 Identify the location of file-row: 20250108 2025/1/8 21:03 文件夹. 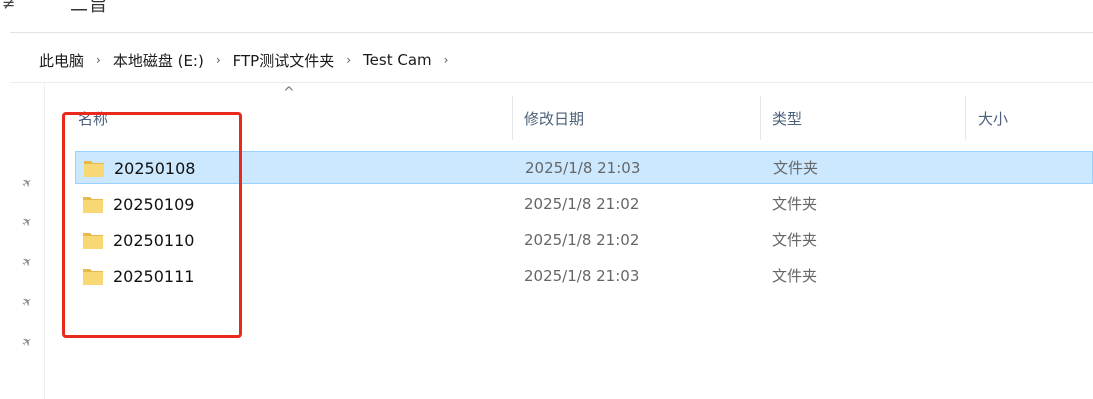
(584, 167).